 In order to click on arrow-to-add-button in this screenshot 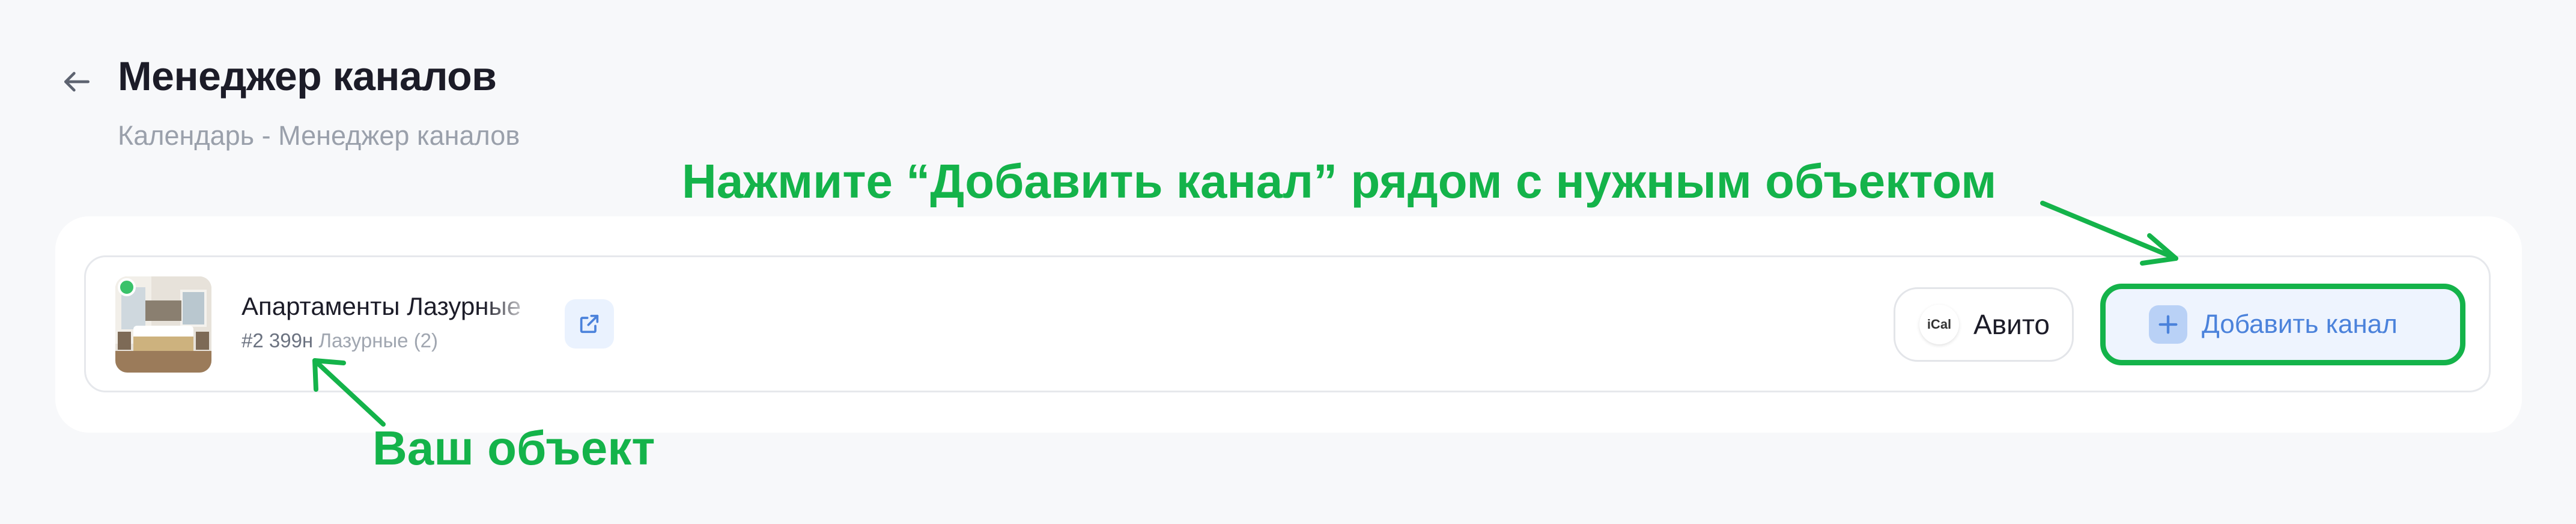, I will do `click(2109, 231)`.